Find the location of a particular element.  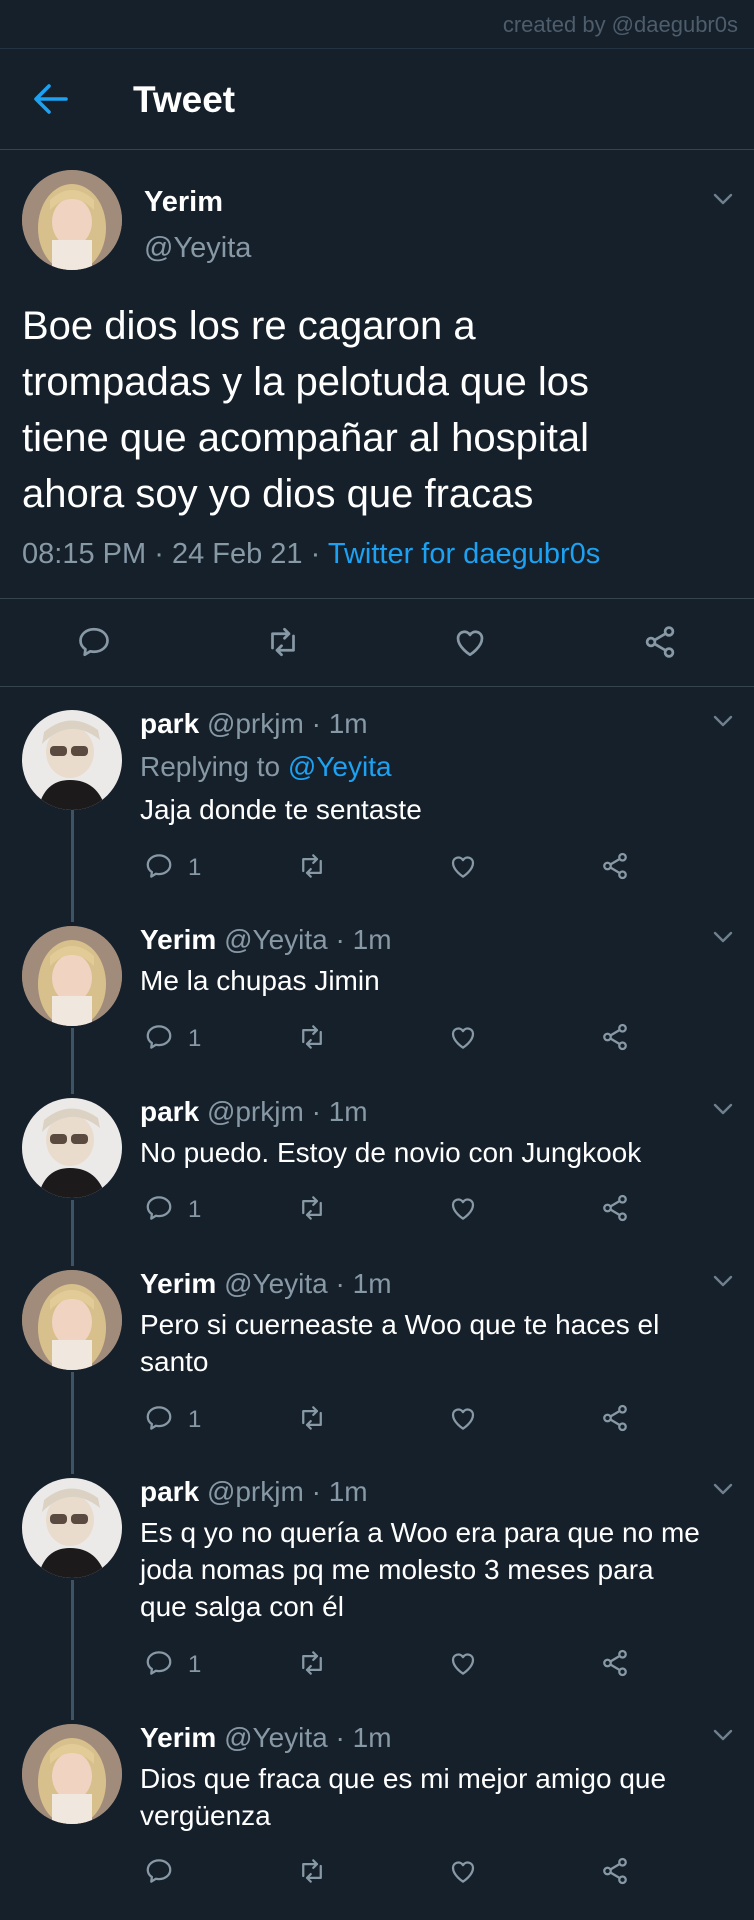

tweet-line: Boe dios los re cagaron a is located at coordinates (249, 326).